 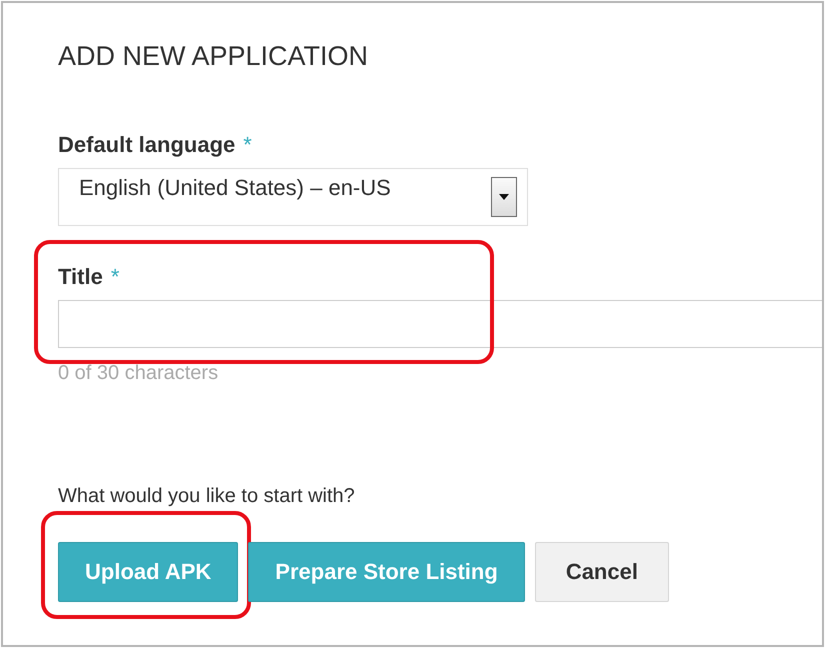 I want to click on field-label: Title, so click(x=80, y=277).